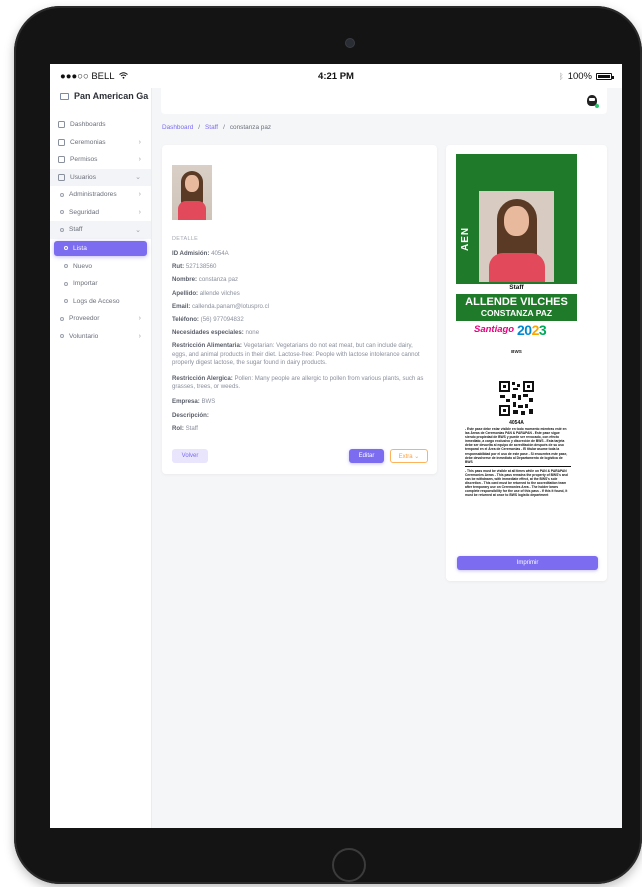 The image size is (642, 887). What do you see at coordinates (84, 319) in the screenshot?
I see `sidebar-item-label: Proveedor` at bounding box center [84, 319].